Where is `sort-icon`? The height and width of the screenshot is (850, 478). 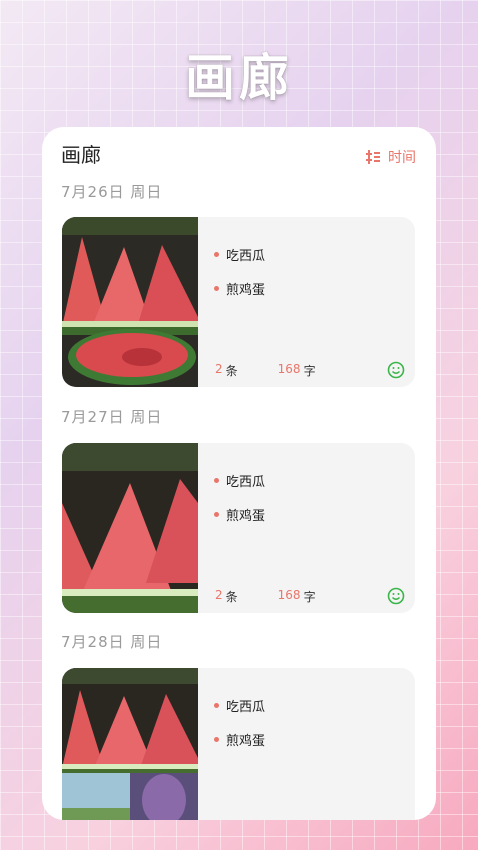 sort-icon is located at coordinates (373, 157).